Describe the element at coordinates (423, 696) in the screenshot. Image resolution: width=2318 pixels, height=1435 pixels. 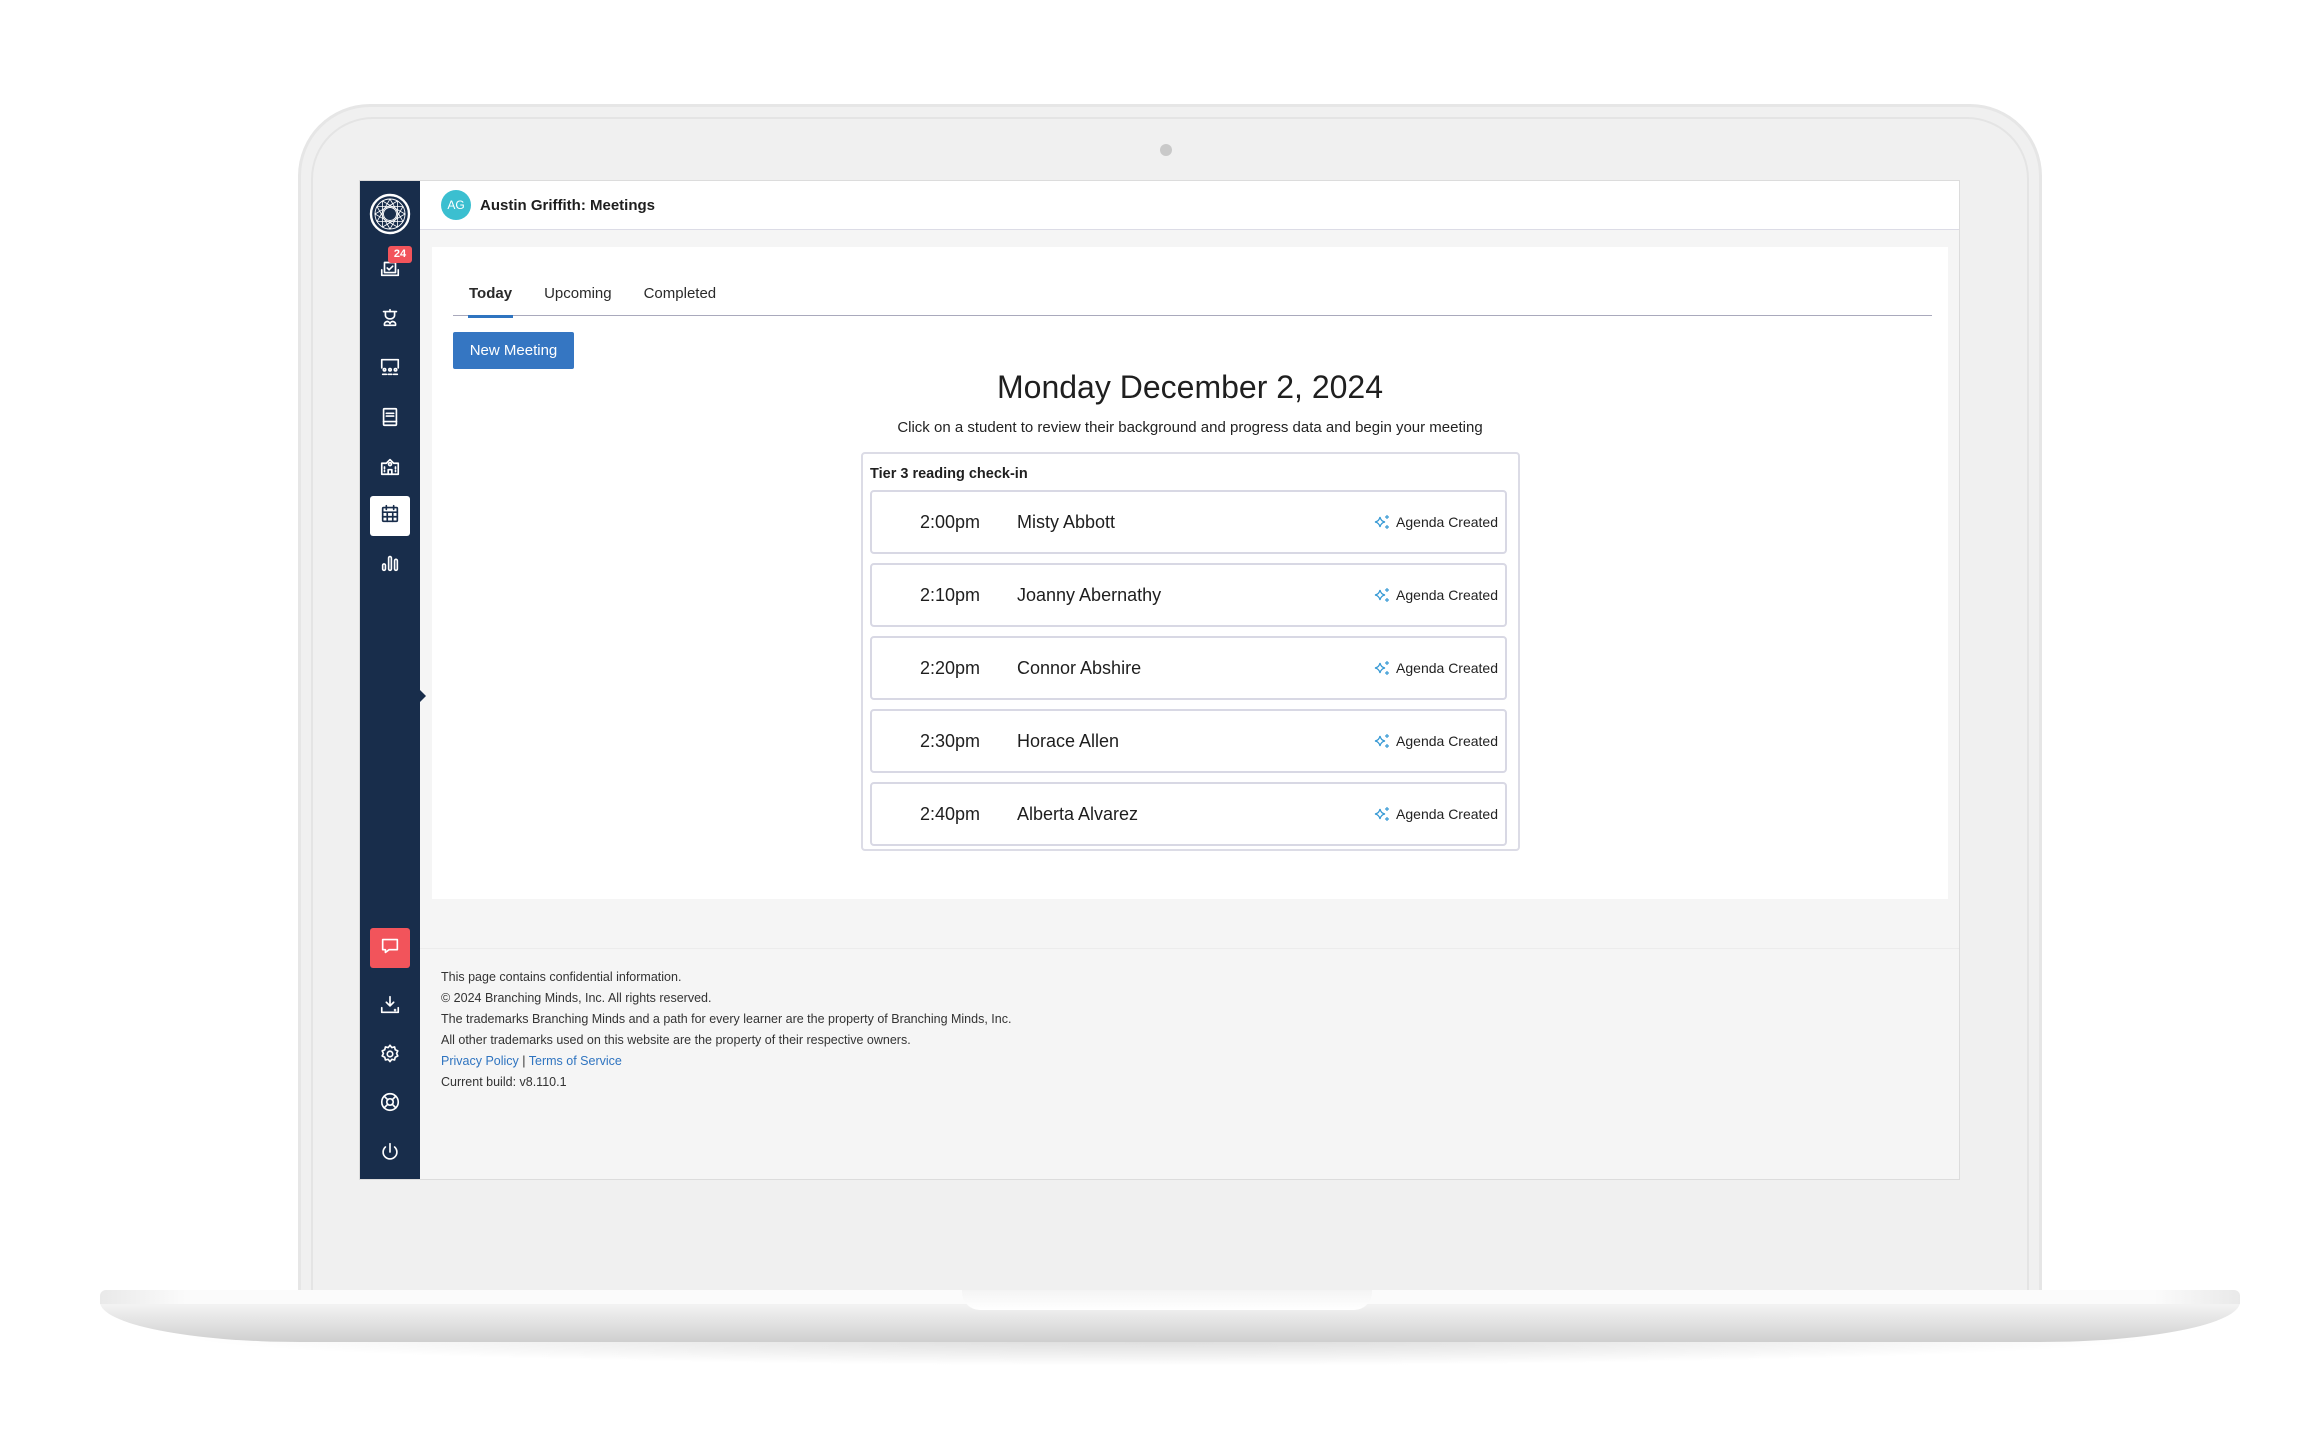
I see `active-item-caret` at that location.